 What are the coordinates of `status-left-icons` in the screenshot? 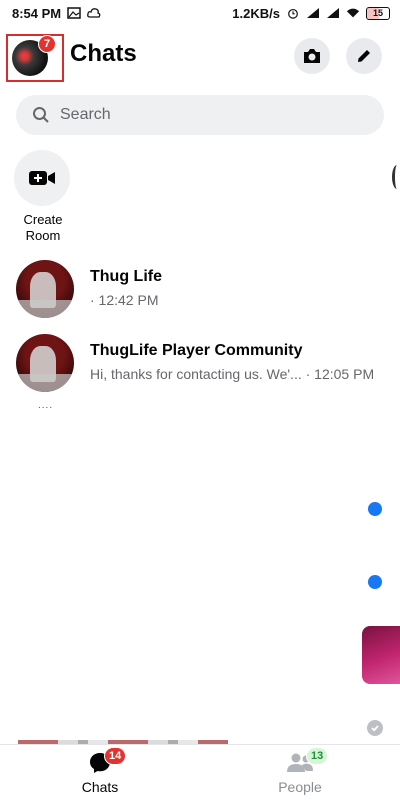 It's located at (84, 13).